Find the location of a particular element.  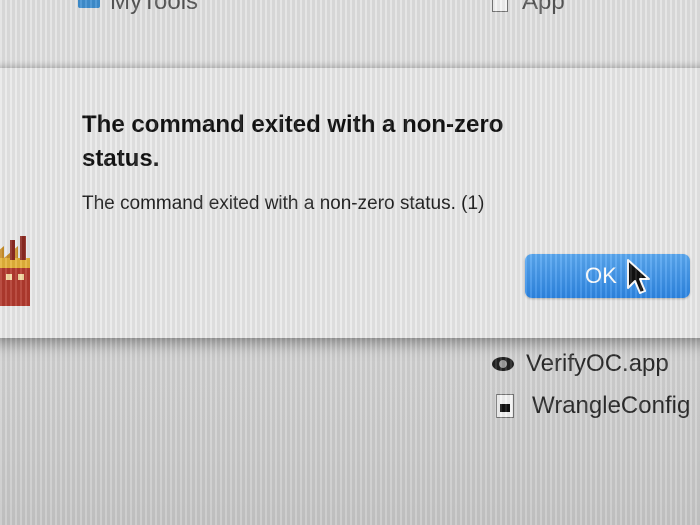

finder-item-app: App is located at coordinates (528, 8).